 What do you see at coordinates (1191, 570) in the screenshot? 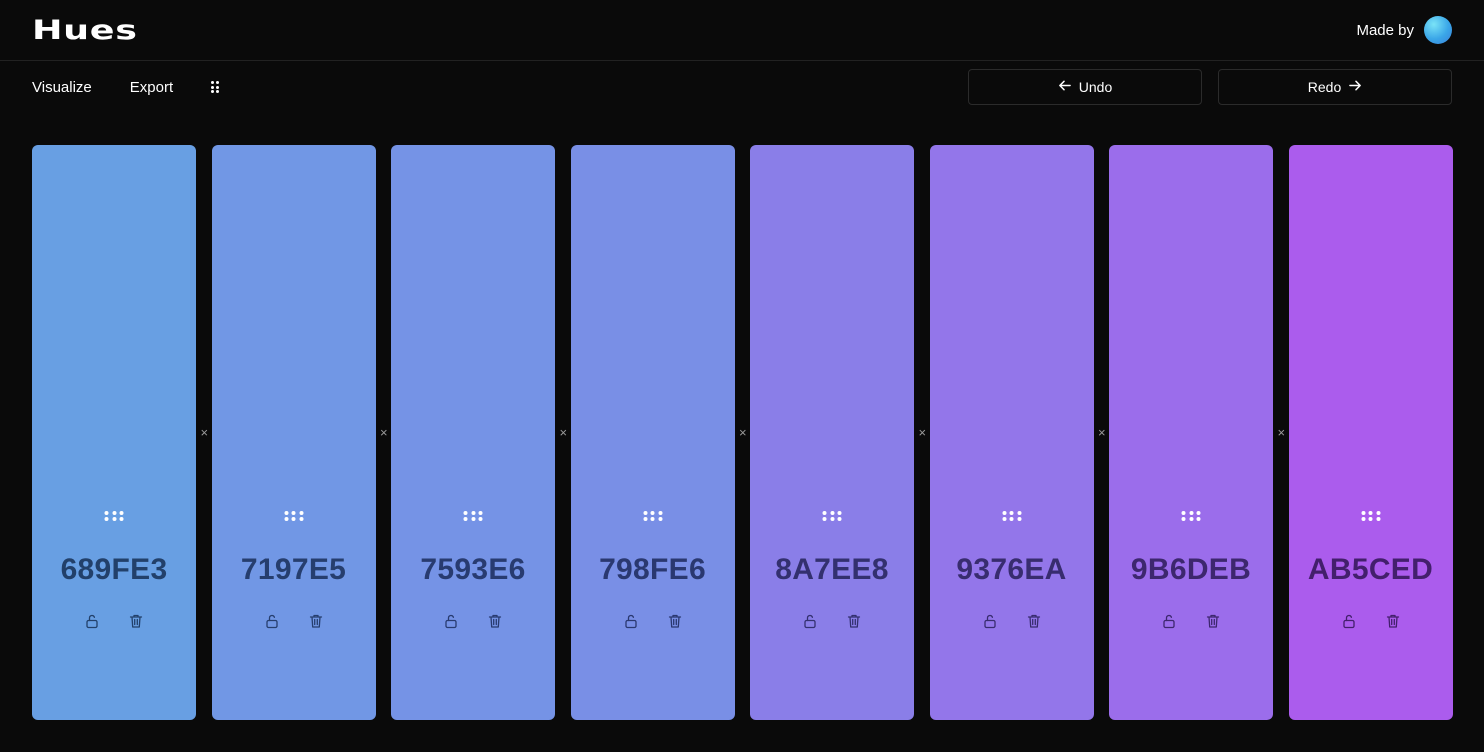
I see `swatch-hex-code: 9B6DEB` at bounding box center [1191, 570].